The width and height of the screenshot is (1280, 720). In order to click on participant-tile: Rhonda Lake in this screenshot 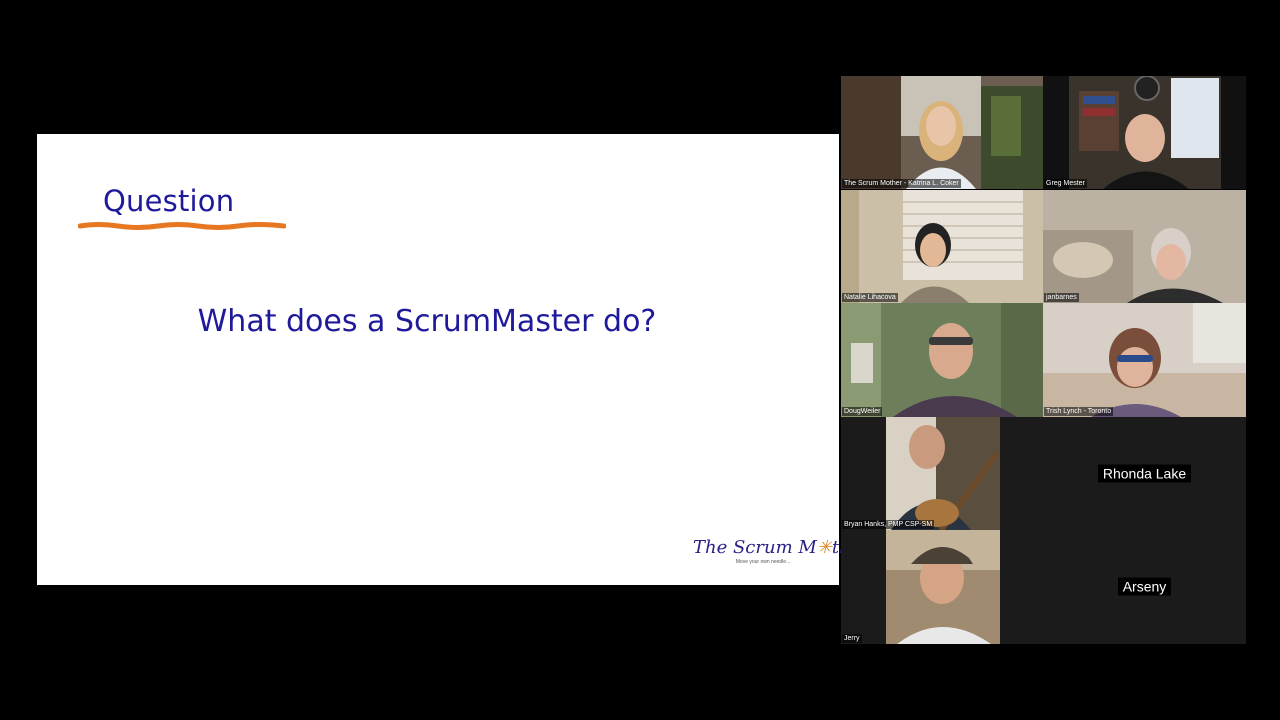, I will do `click(1144, 473)`.